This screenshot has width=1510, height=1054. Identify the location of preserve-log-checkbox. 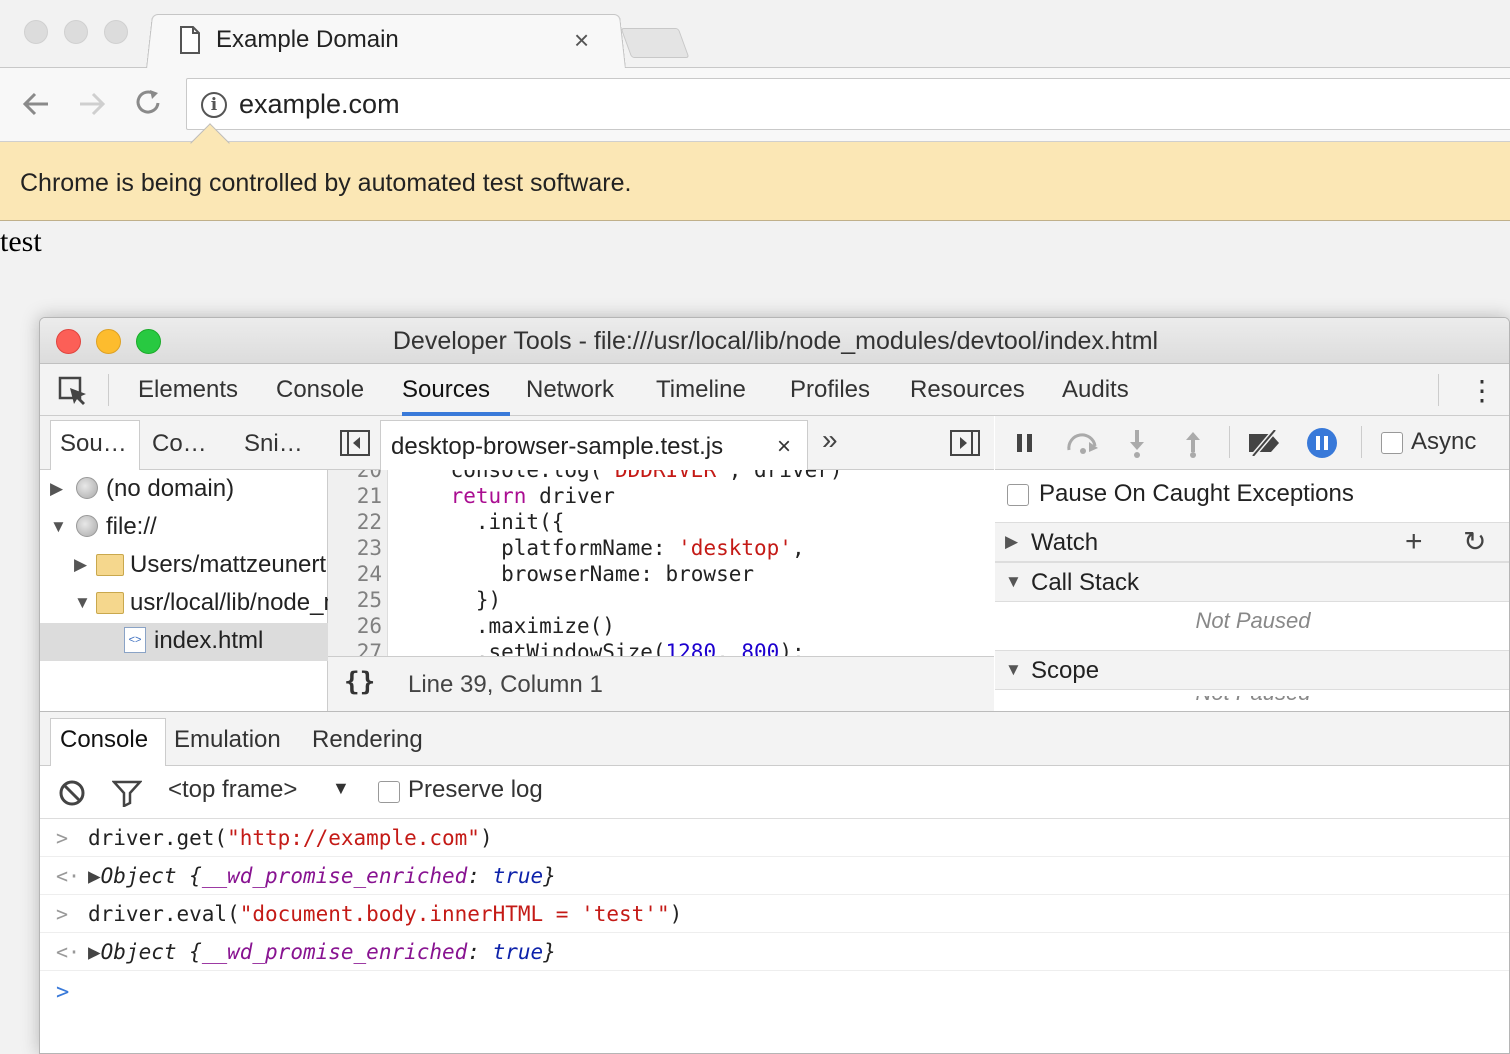
(389, 792).